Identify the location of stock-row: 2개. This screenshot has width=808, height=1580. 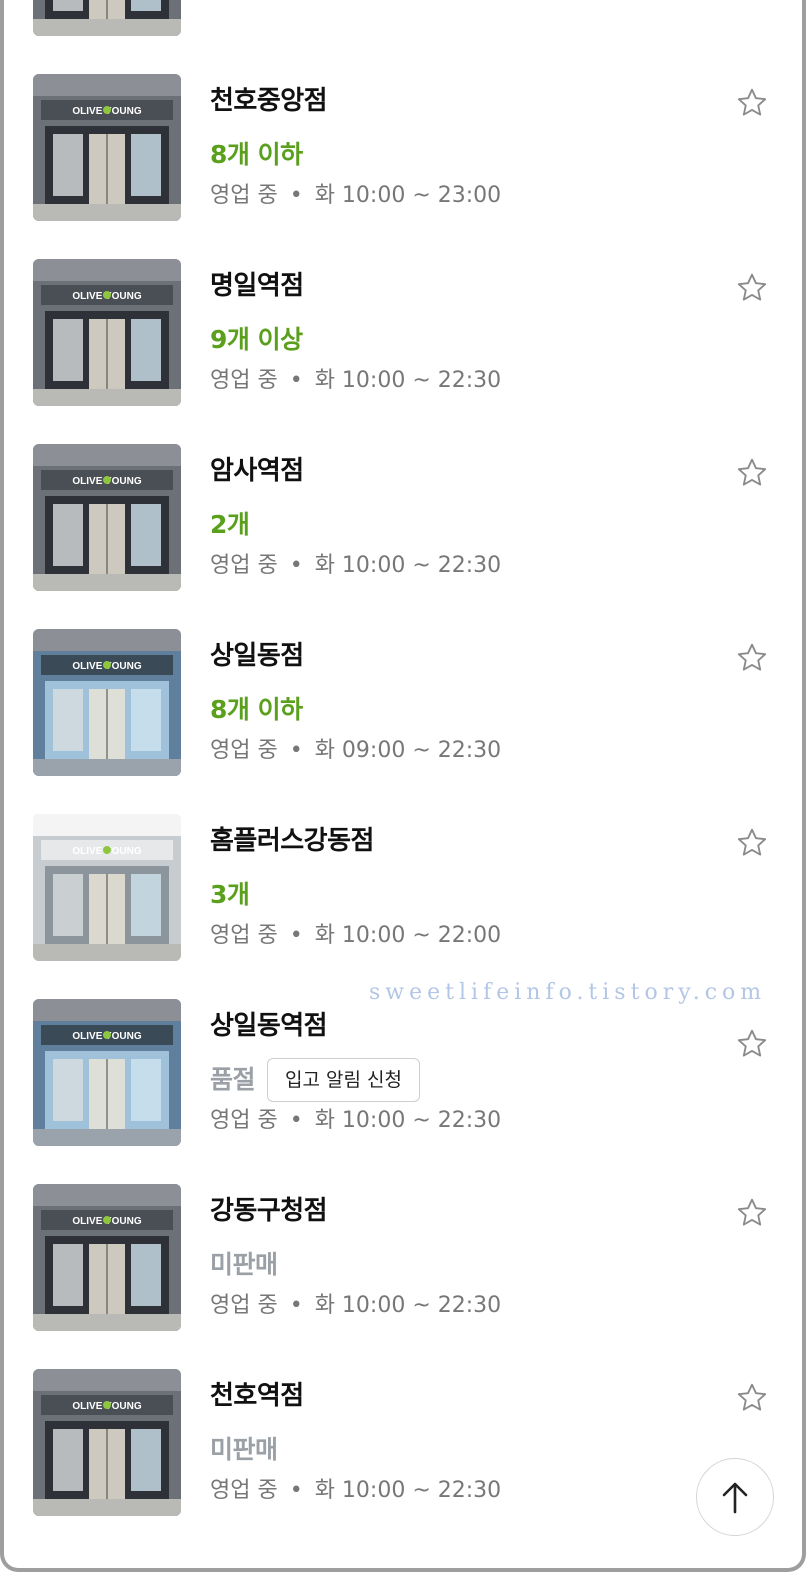
(461, 525).